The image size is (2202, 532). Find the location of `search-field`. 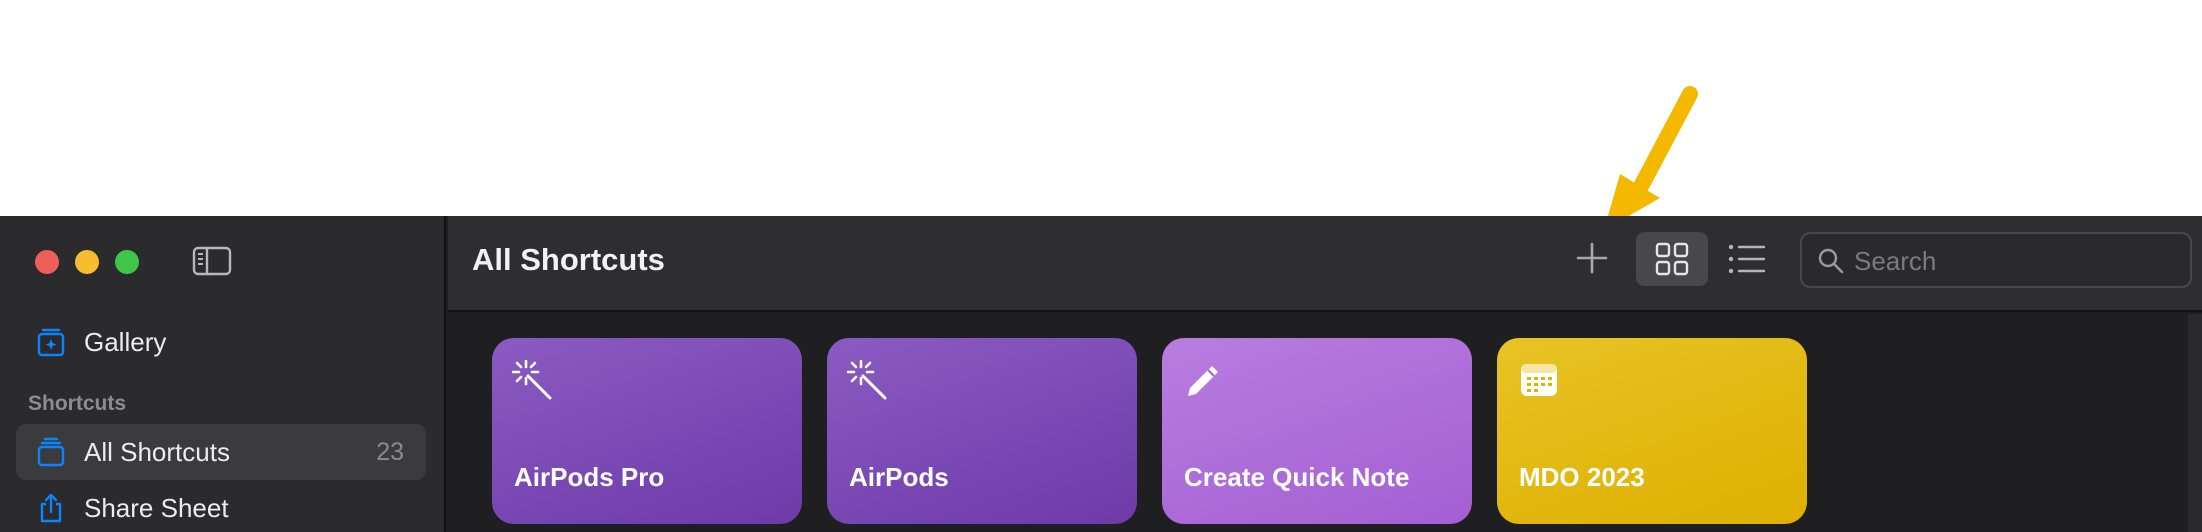

search-field is located at coordinates (1996, 260).